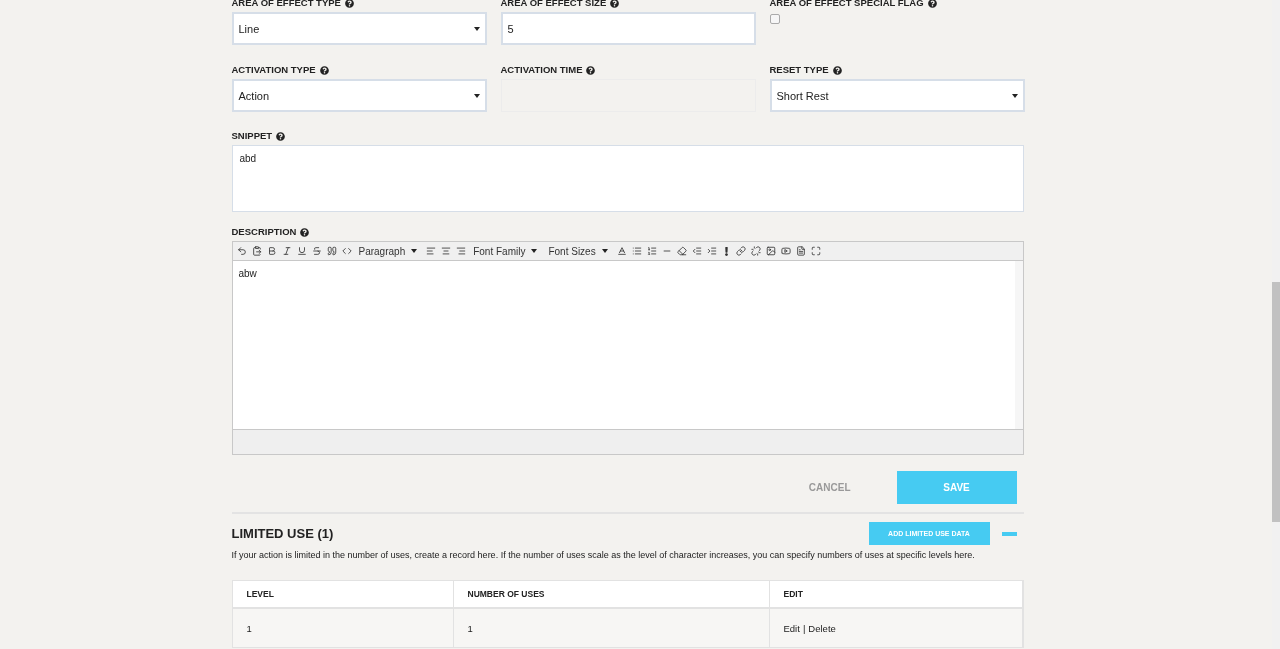  Describe the element at coordinates (770, 251) in the screenshot. I see `image-icon` at that location.